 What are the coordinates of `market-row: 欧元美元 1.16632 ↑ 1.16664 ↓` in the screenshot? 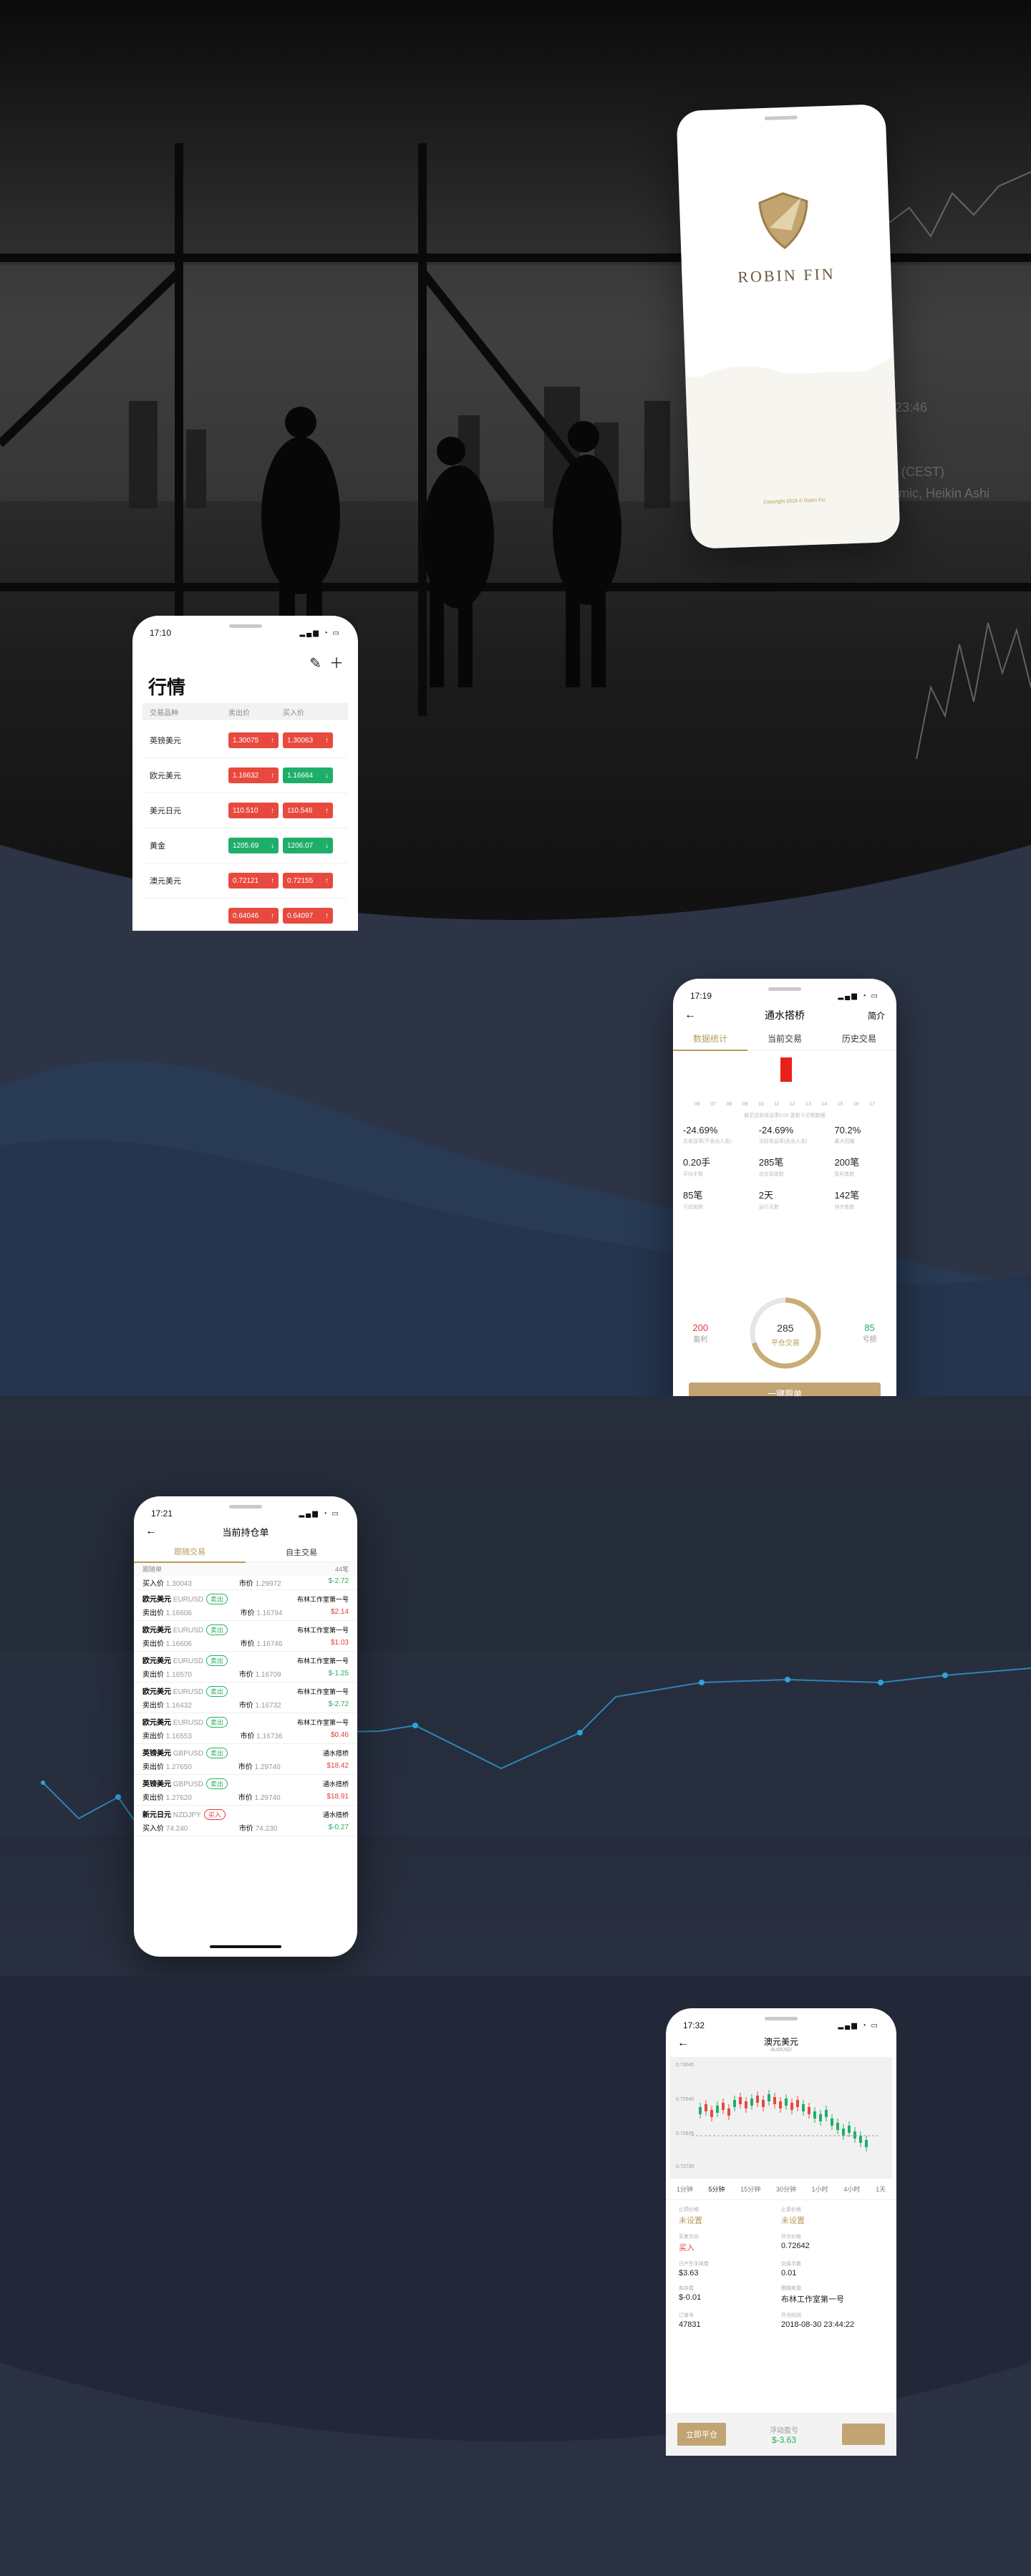 It's located at (245, 776).